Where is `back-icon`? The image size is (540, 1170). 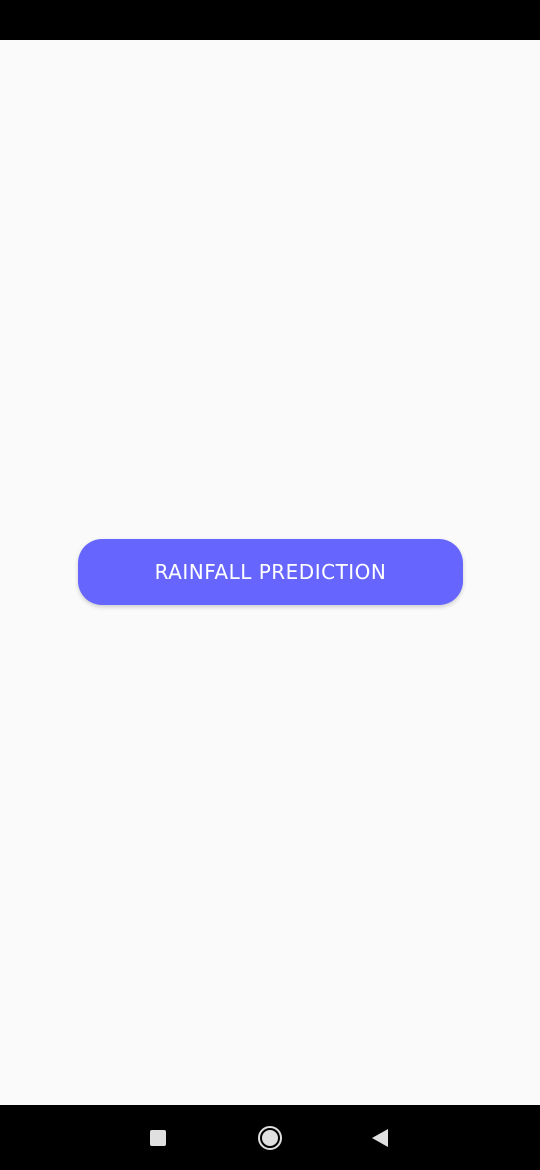 back-icon is located at coordinates (380, 1137).